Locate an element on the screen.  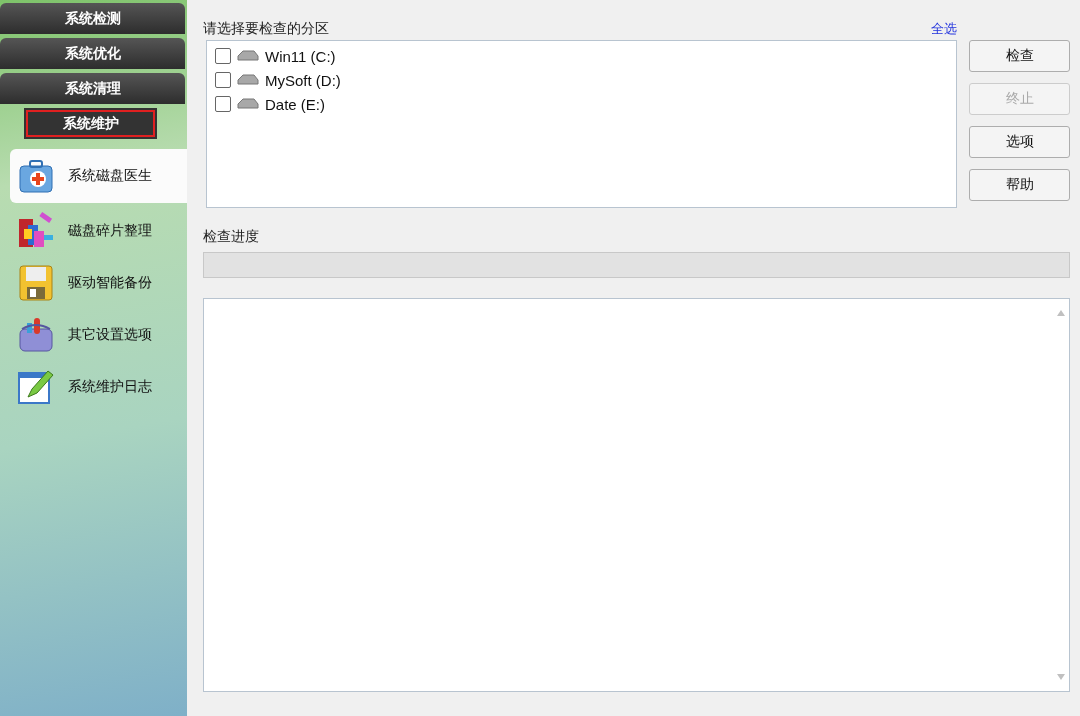
category-tab: 系统优化 is located at coordinates (92, 53).